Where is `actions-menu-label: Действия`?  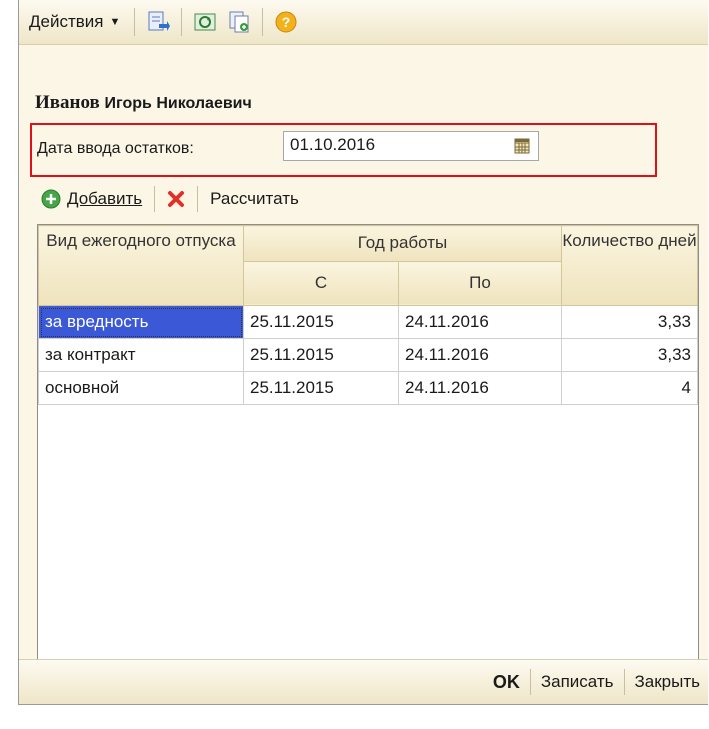 actions-menu-label: Действия is located at coordinates (66, 21).